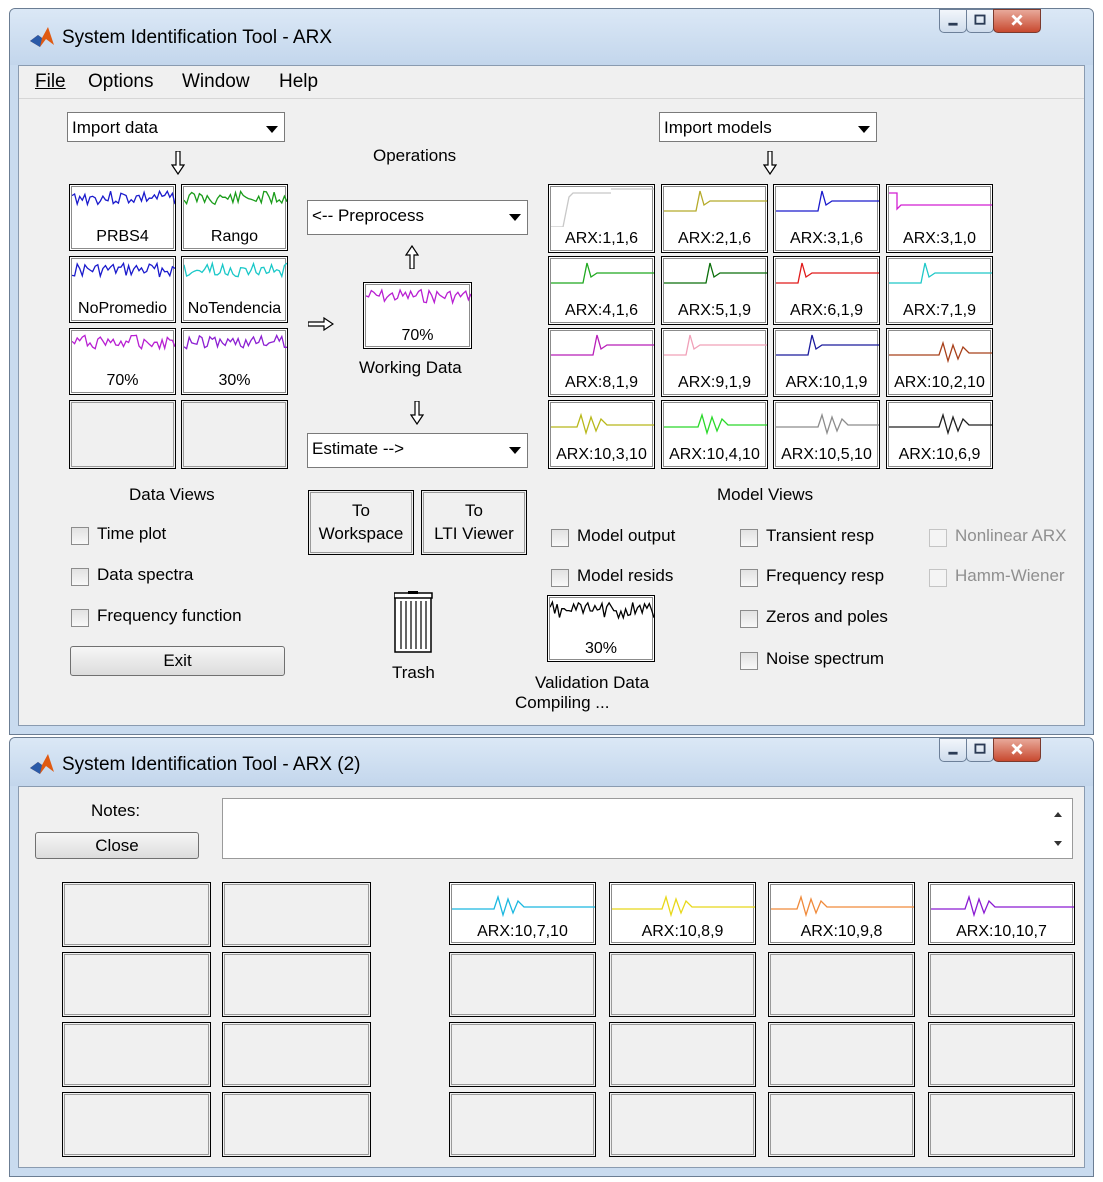  Describe the element at coordinates (234, 217) in the screenshot. I see `data-tile-2: Rango` at that location.